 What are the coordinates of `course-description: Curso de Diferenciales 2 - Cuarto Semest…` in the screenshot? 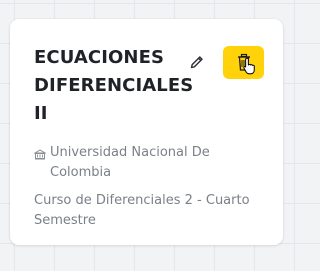 It's located at (142, 210).